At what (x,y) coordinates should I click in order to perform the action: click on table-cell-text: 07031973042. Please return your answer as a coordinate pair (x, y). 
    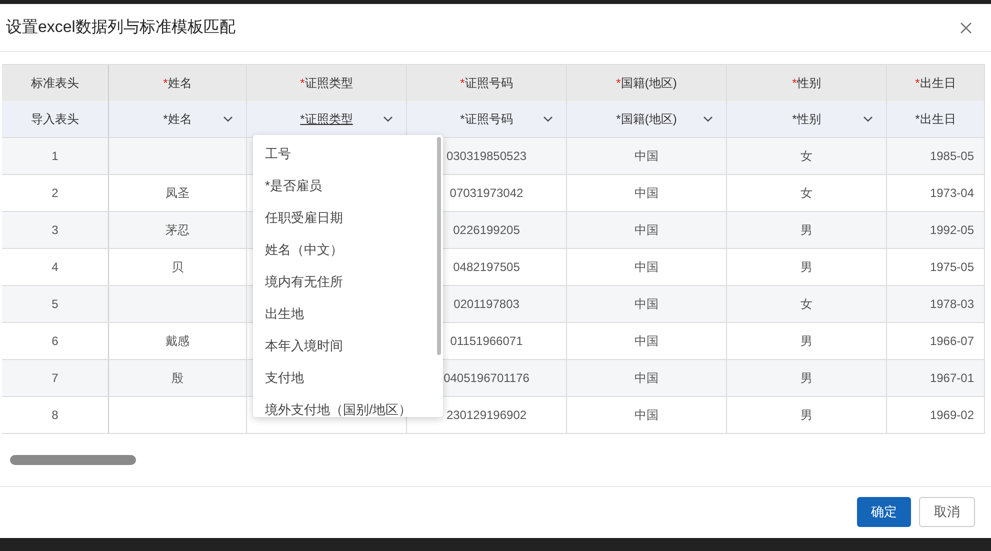
    Looking at the image, I should click on (487, 193).